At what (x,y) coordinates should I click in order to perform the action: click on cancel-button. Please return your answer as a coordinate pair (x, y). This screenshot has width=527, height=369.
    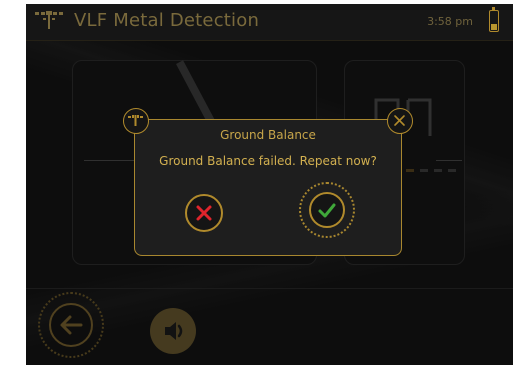
    Looking at the image, I should click on (204, 213).